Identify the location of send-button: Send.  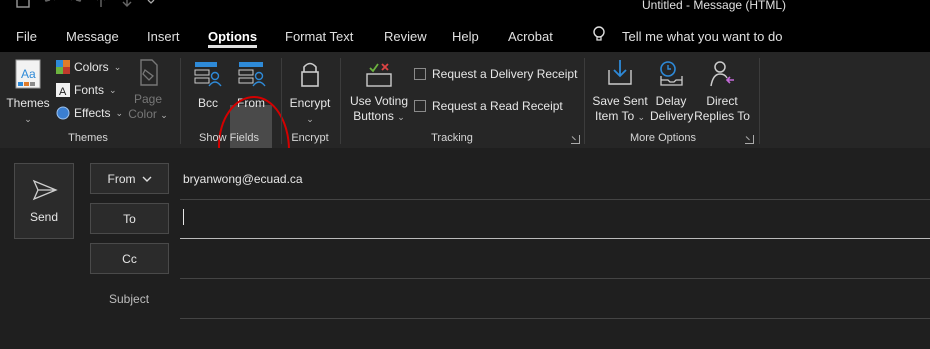
(44, 201).